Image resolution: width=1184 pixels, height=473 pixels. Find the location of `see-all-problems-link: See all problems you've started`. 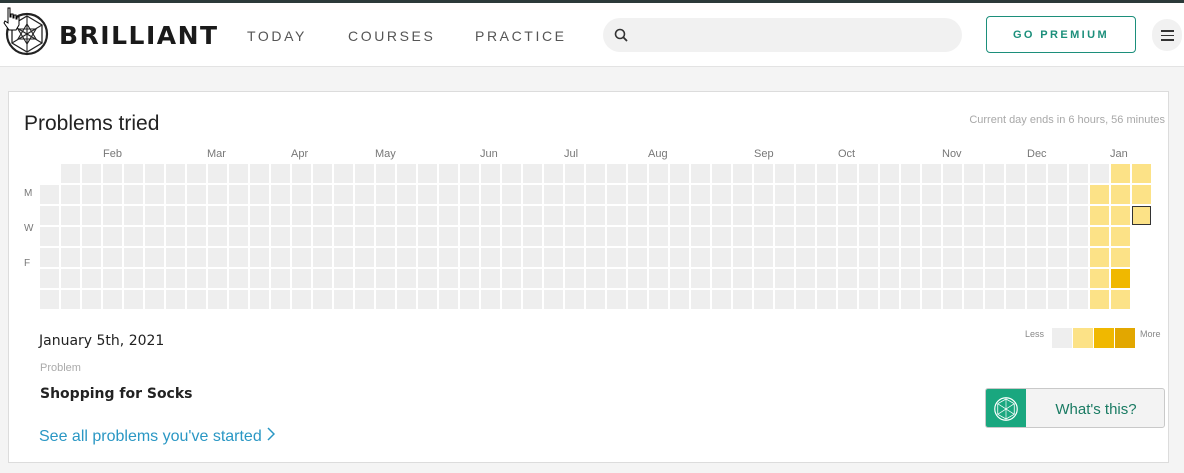

see-all-problems-link: See all problems you've started is located at coordinates (157, 436).